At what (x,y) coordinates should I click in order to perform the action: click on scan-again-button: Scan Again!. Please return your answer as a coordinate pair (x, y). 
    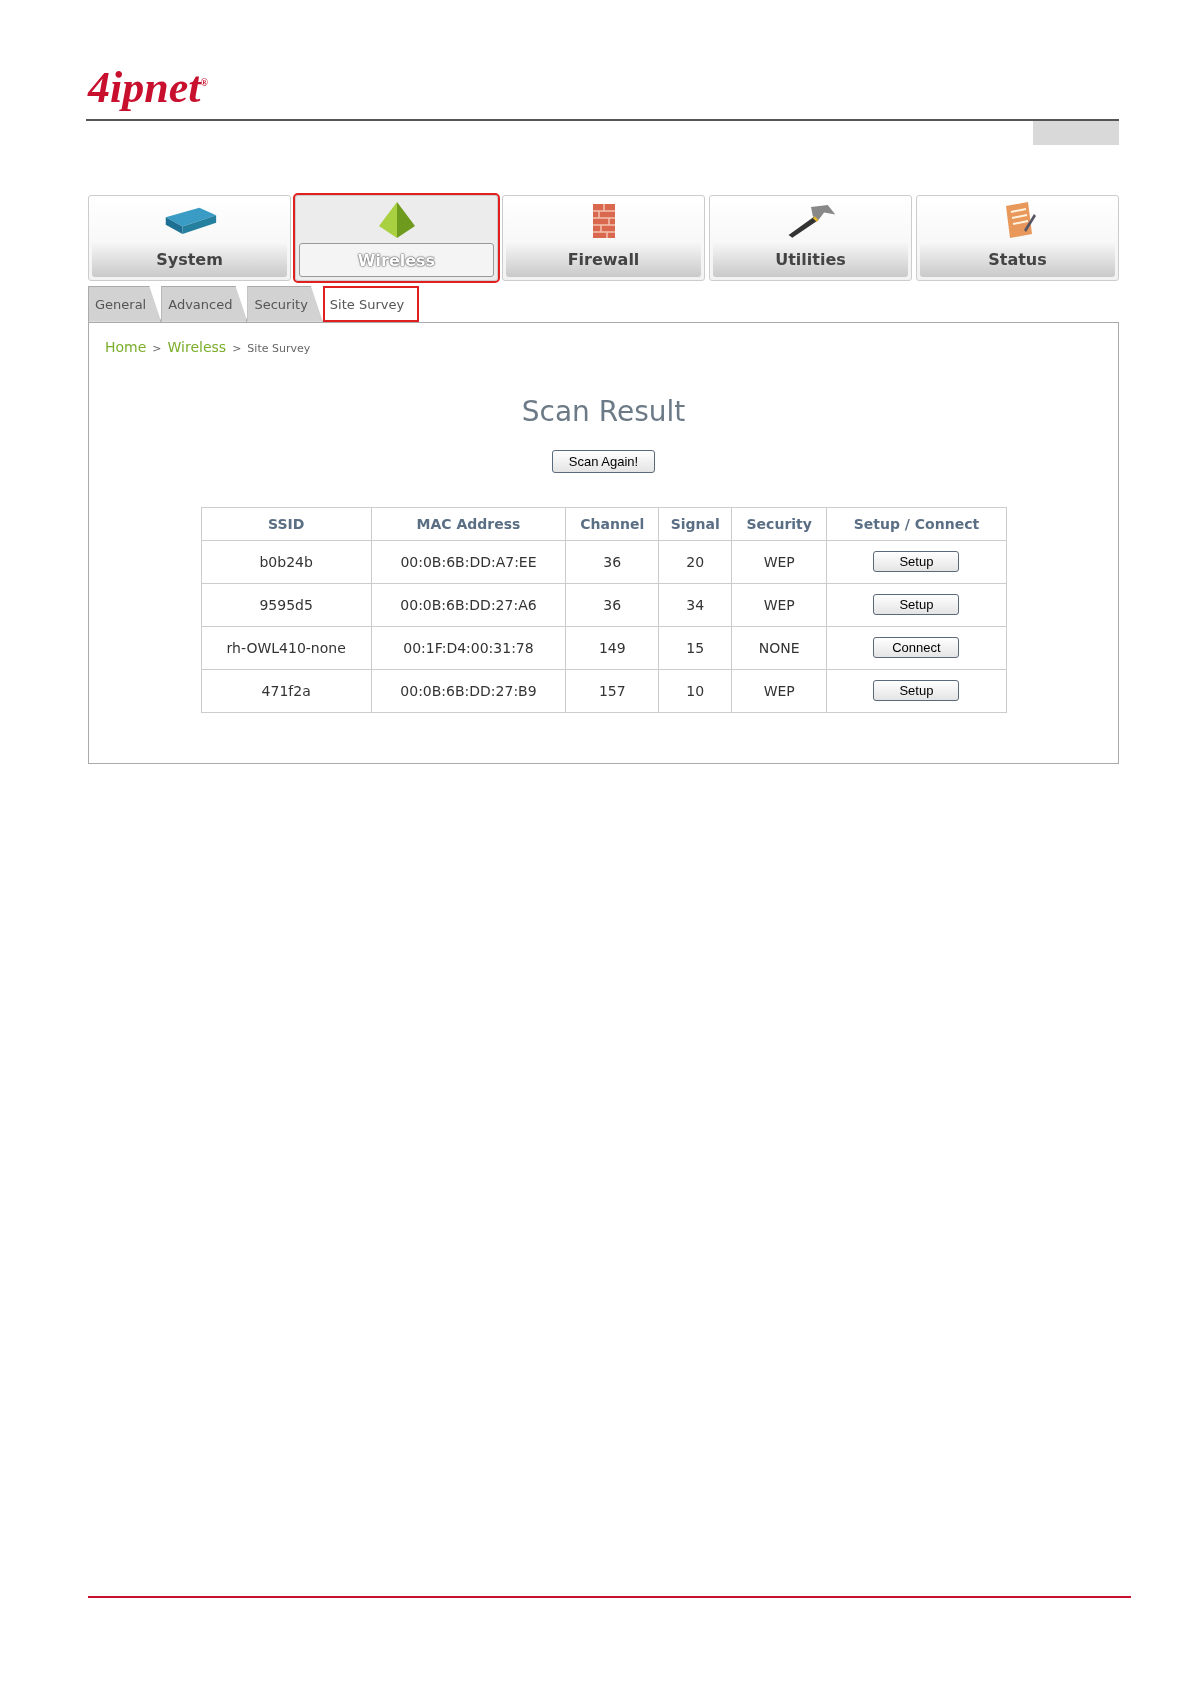
    Looking at the image, I should click on (603, 461).